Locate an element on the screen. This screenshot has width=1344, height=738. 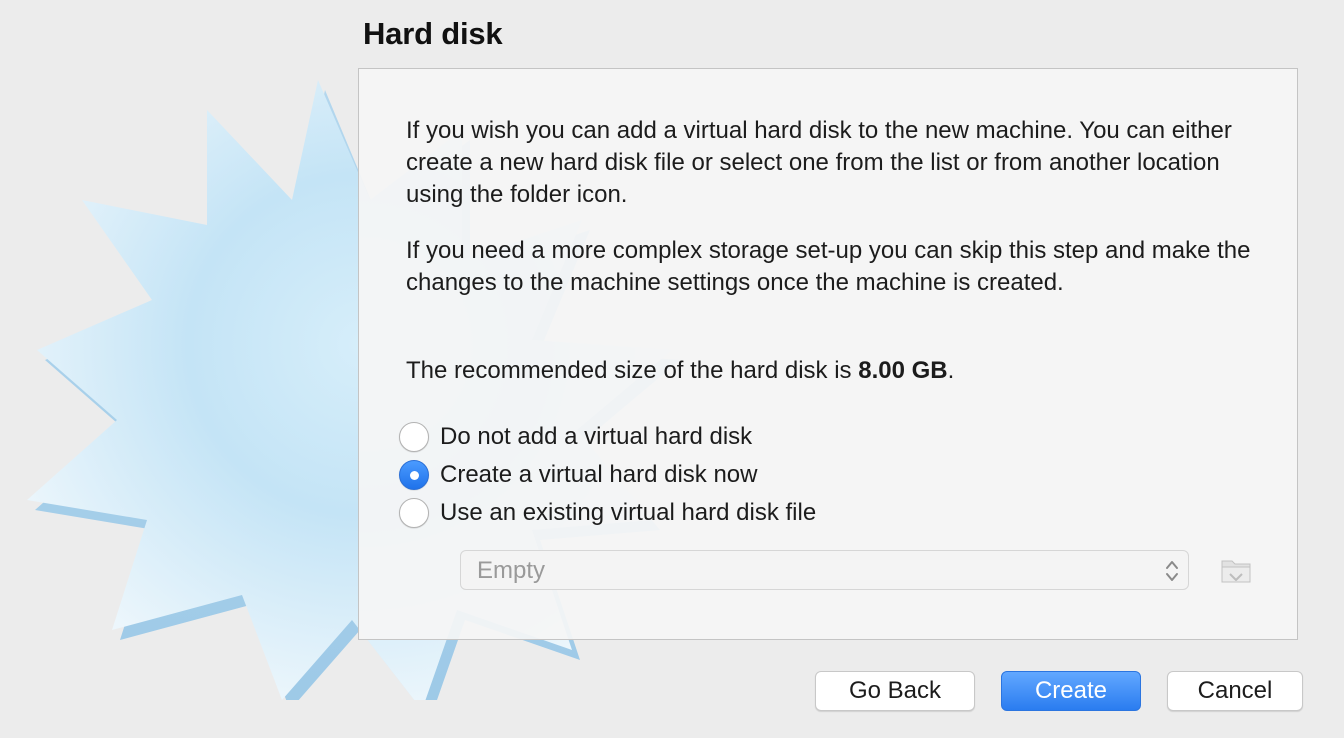
folder-icon is located at coordinates (1236, 570).